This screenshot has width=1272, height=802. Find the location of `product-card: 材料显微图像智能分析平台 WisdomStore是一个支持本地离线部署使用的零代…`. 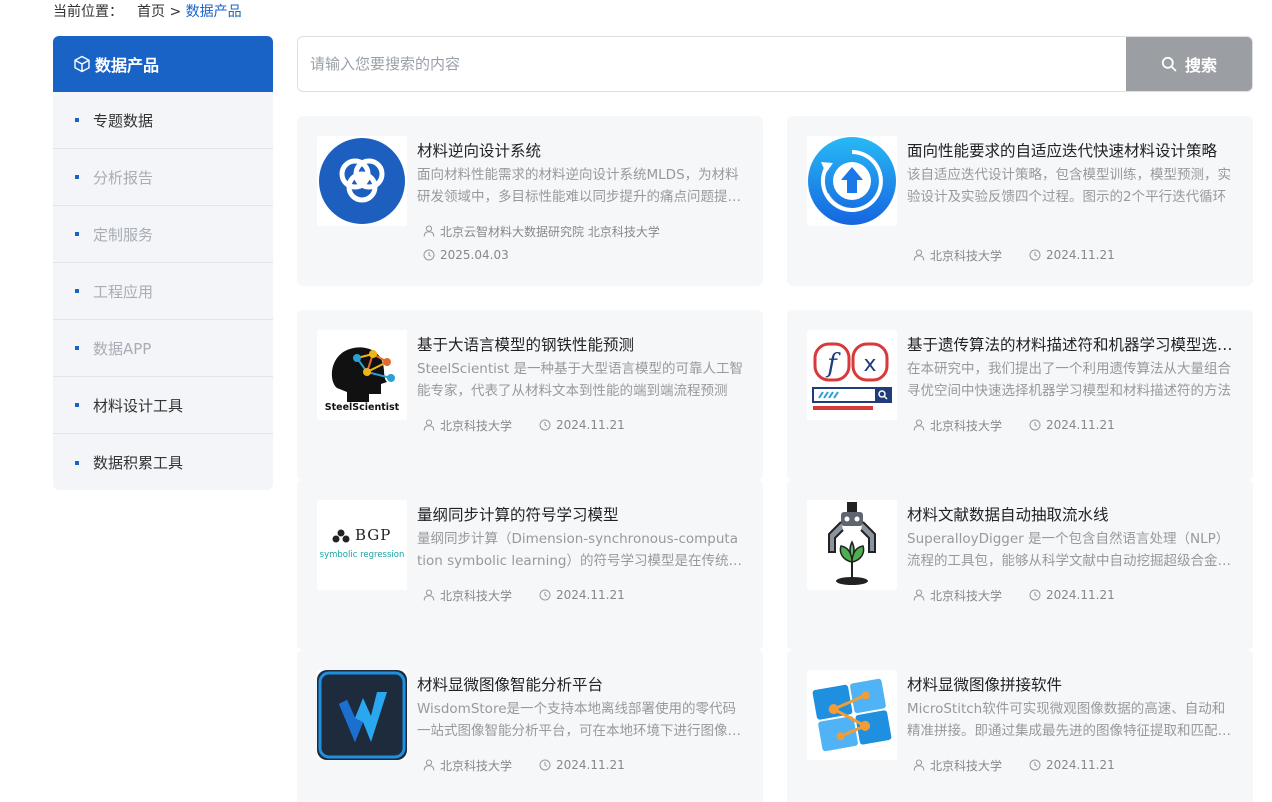

product-card: 材料显微图像智能分析平台 WisdomStore是一个支持本地离线部署使用的零代… is located at coordinates (530, 726).